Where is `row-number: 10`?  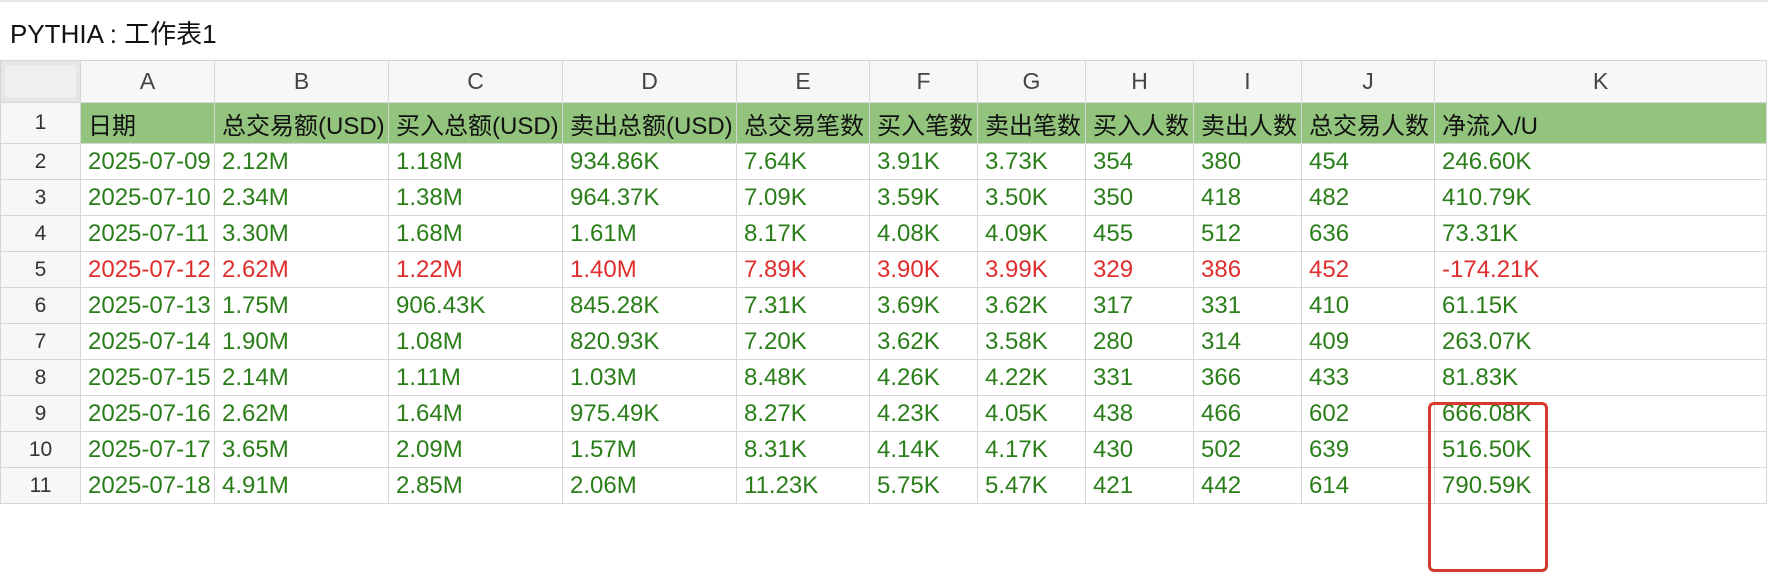 row-number: 10 is located at coordinates (40, 449).